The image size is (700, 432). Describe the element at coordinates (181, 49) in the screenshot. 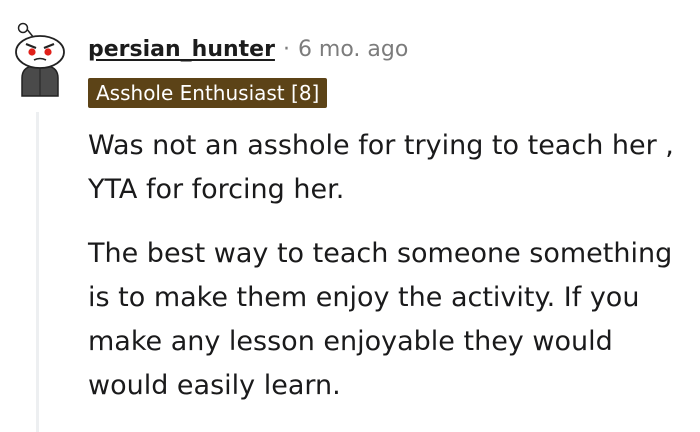

I see `username-link: persian_hunter` at that location.